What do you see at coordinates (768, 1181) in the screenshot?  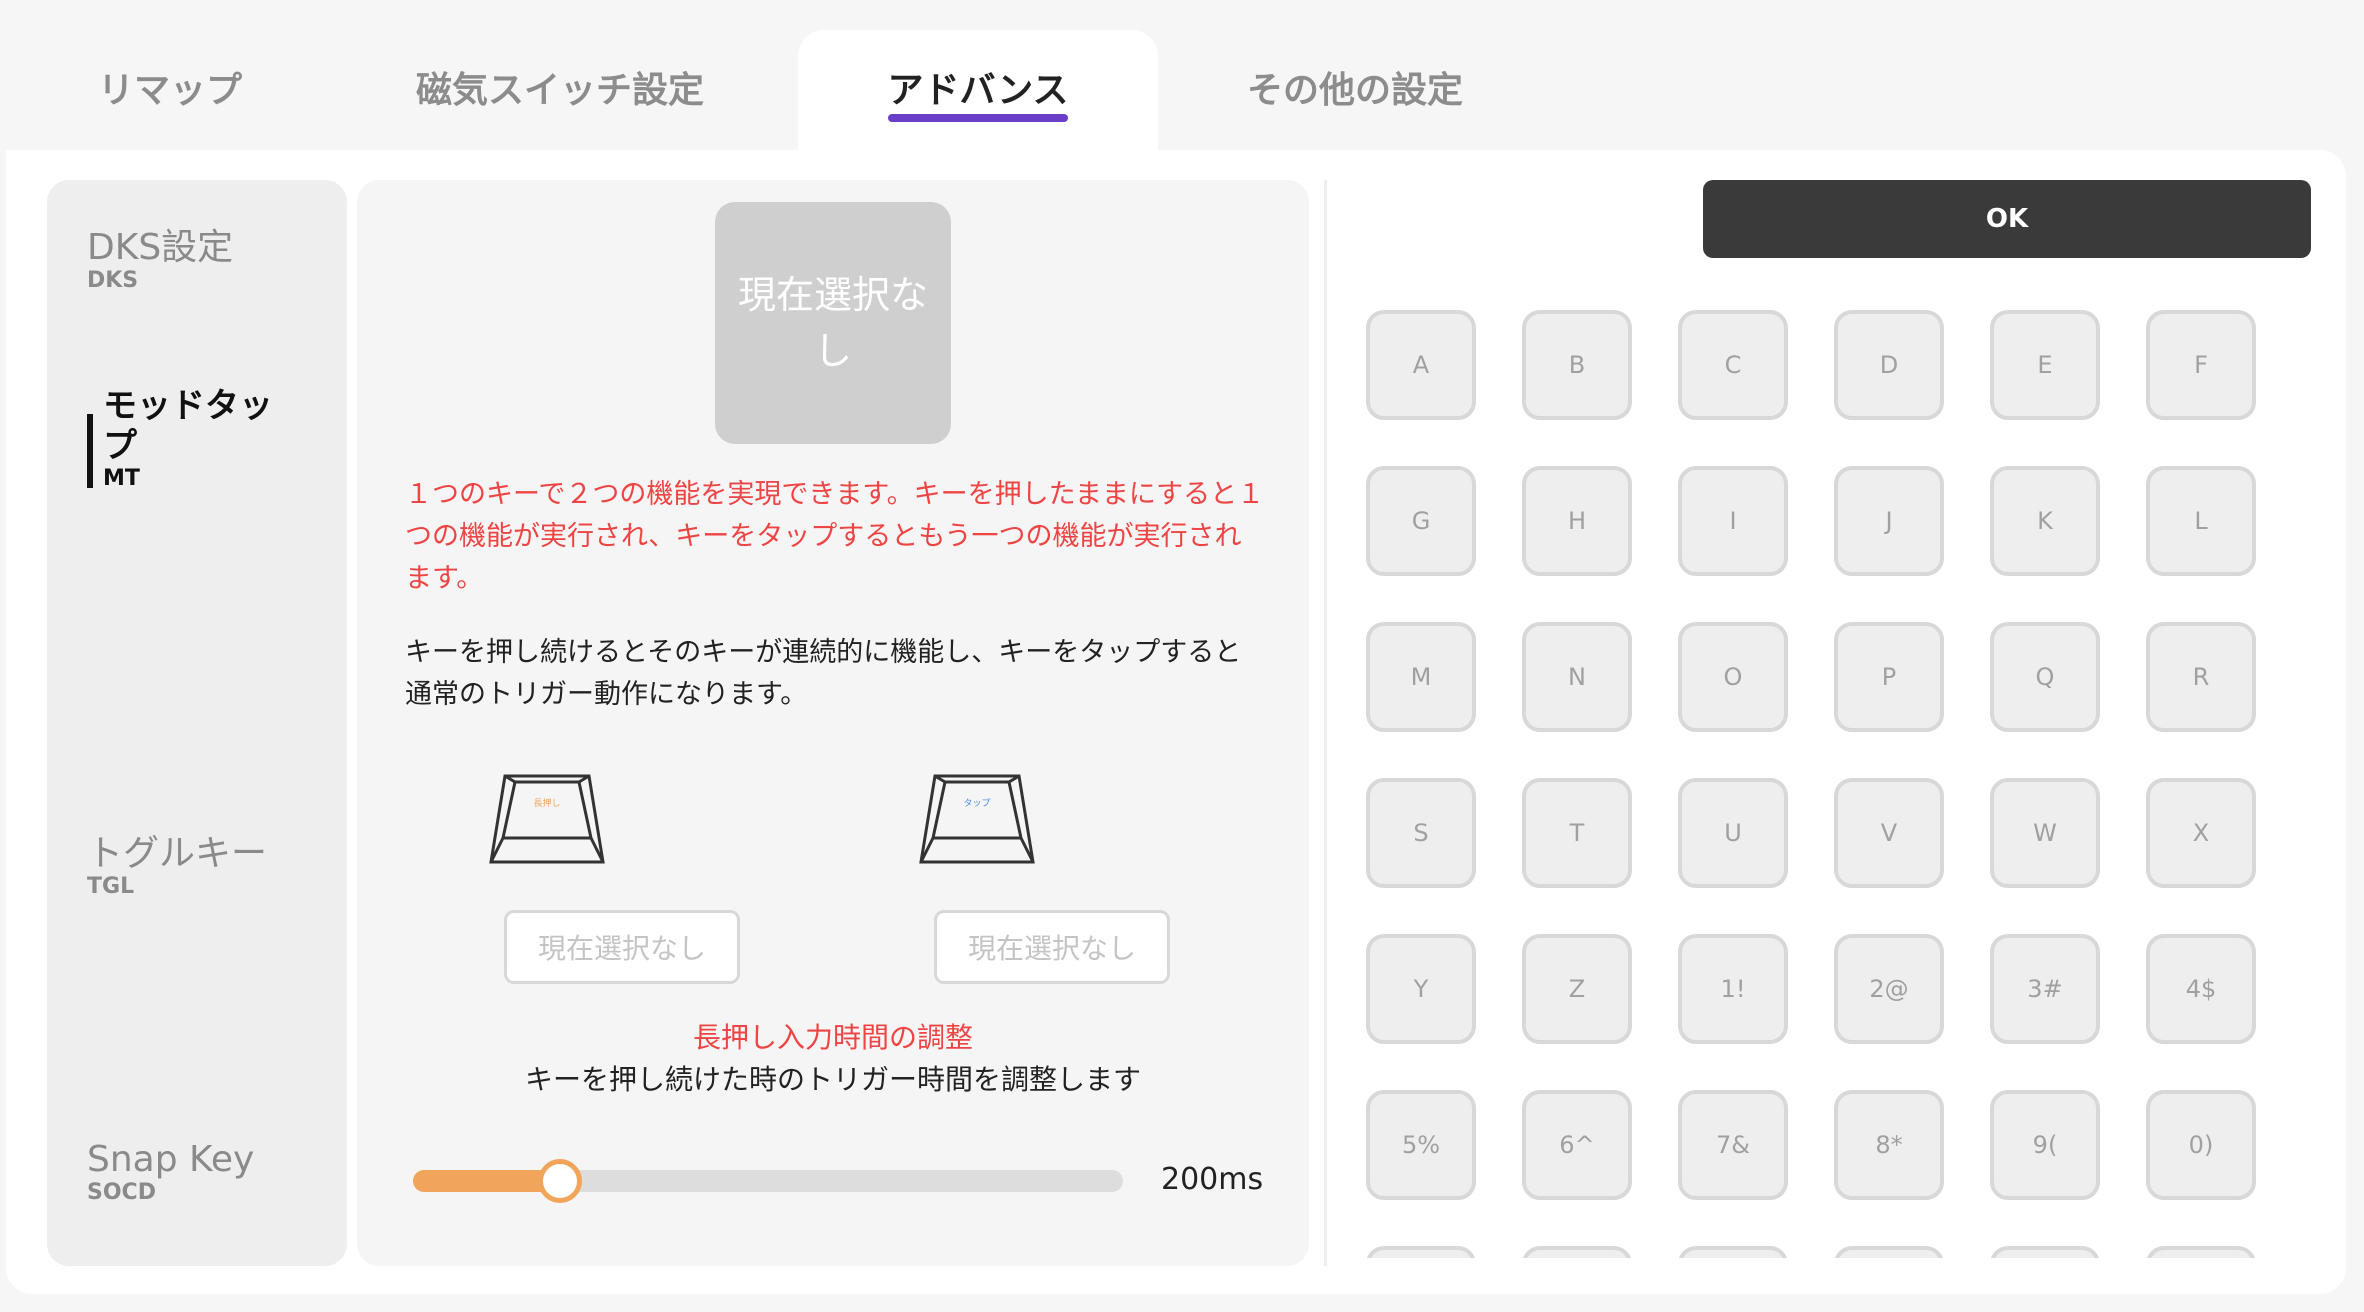 I see `hold-time-slider` at bounding box center [768, 1181].